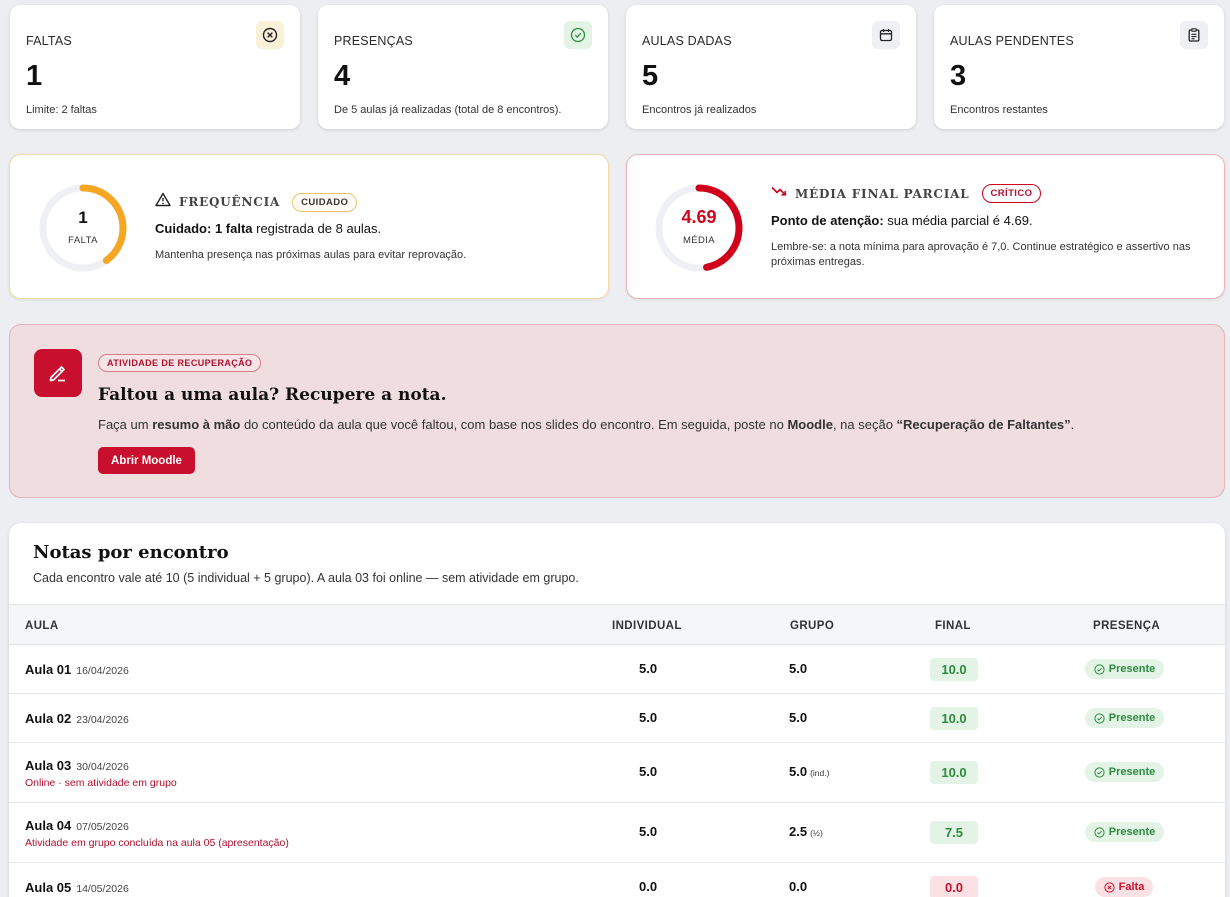  I want to click on col-aula: AULA, so click(42, 626).